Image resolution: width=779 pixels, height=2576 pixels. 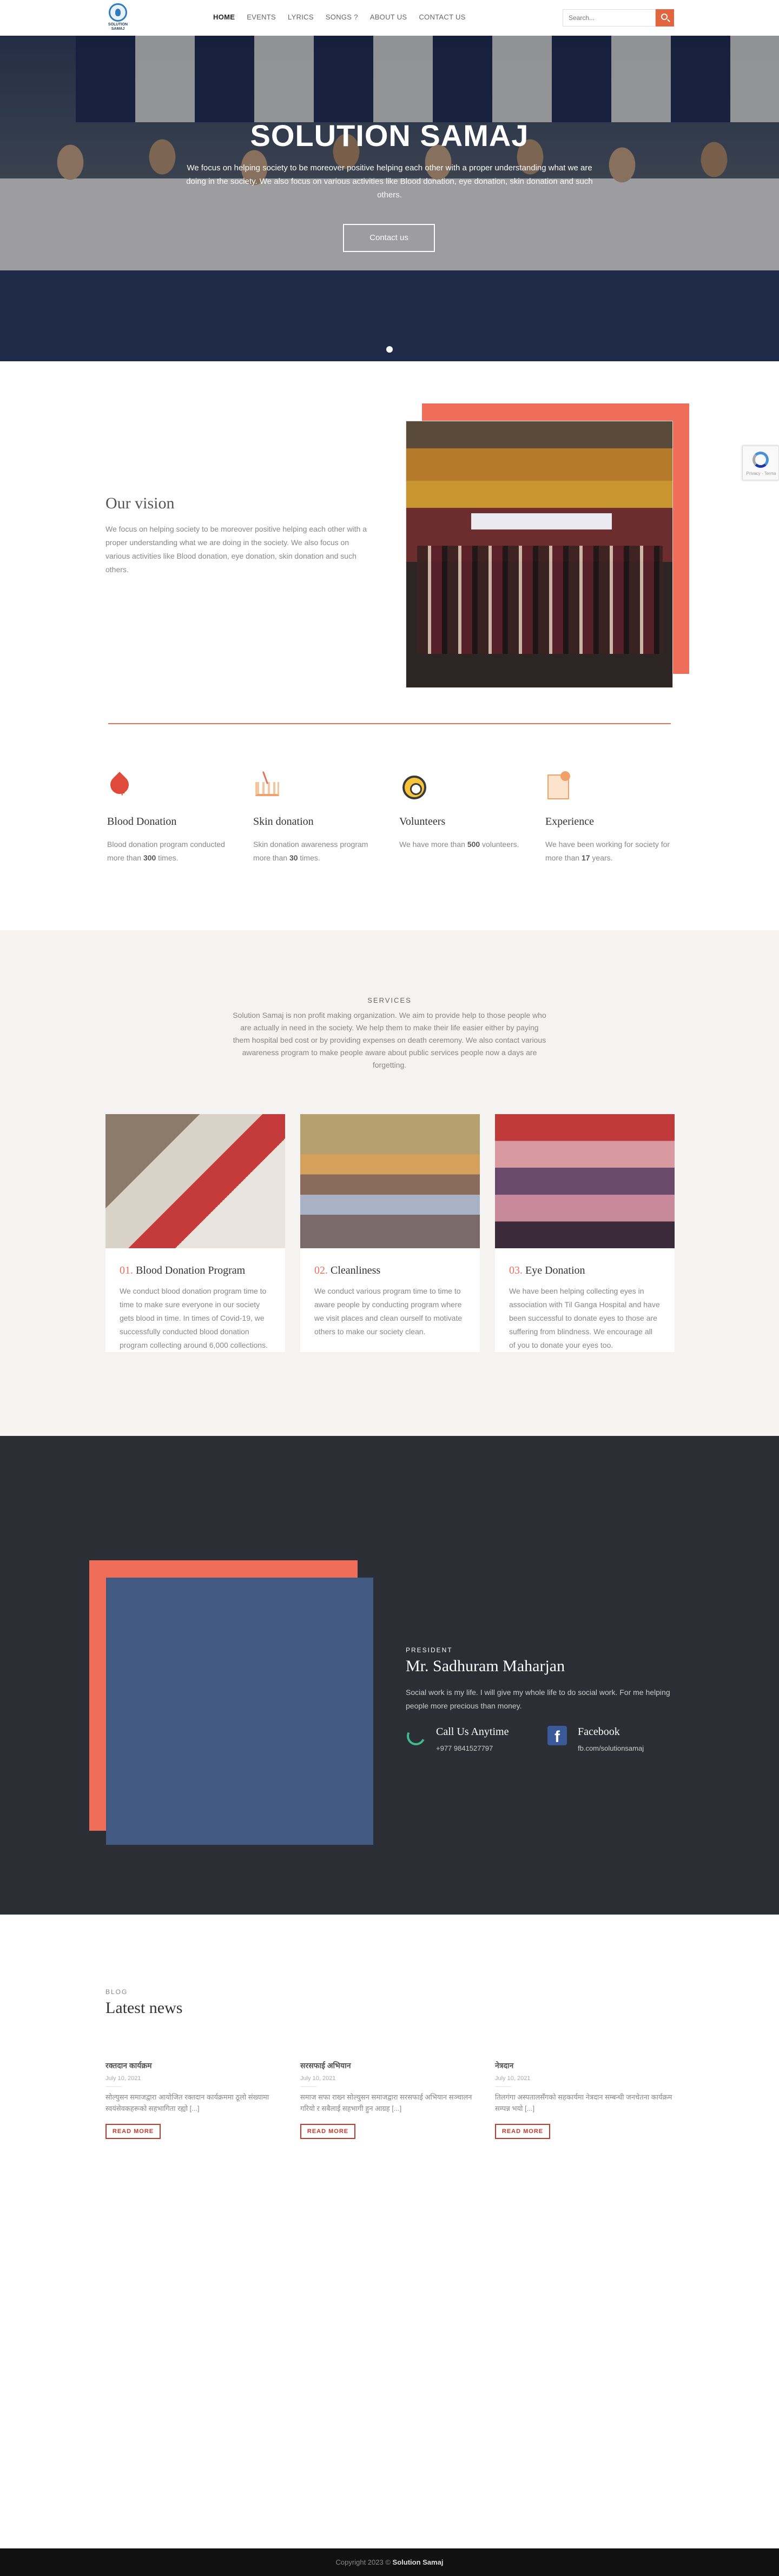 What do you see at coordinates (761, 473) in the screenshot?
I see `recaptcha-text: Privacy - Terms` at bounding box center [761, 473].